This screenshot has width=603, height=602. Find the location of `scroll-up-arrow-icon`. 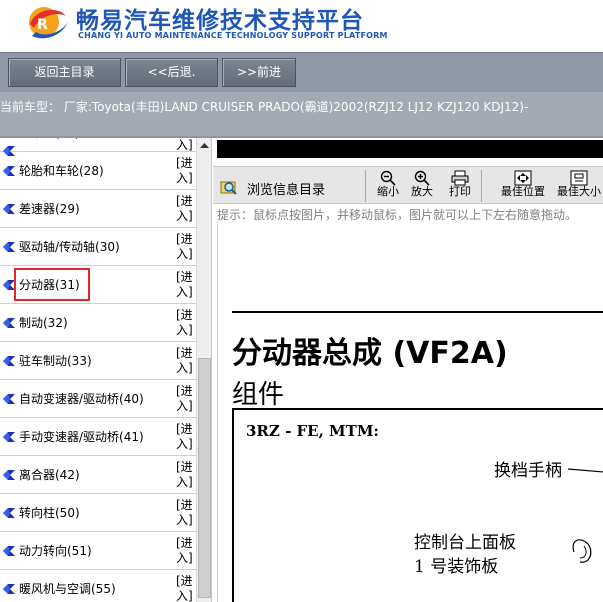

scroll-up-arrow-icon is located at coordinates (204, 146).